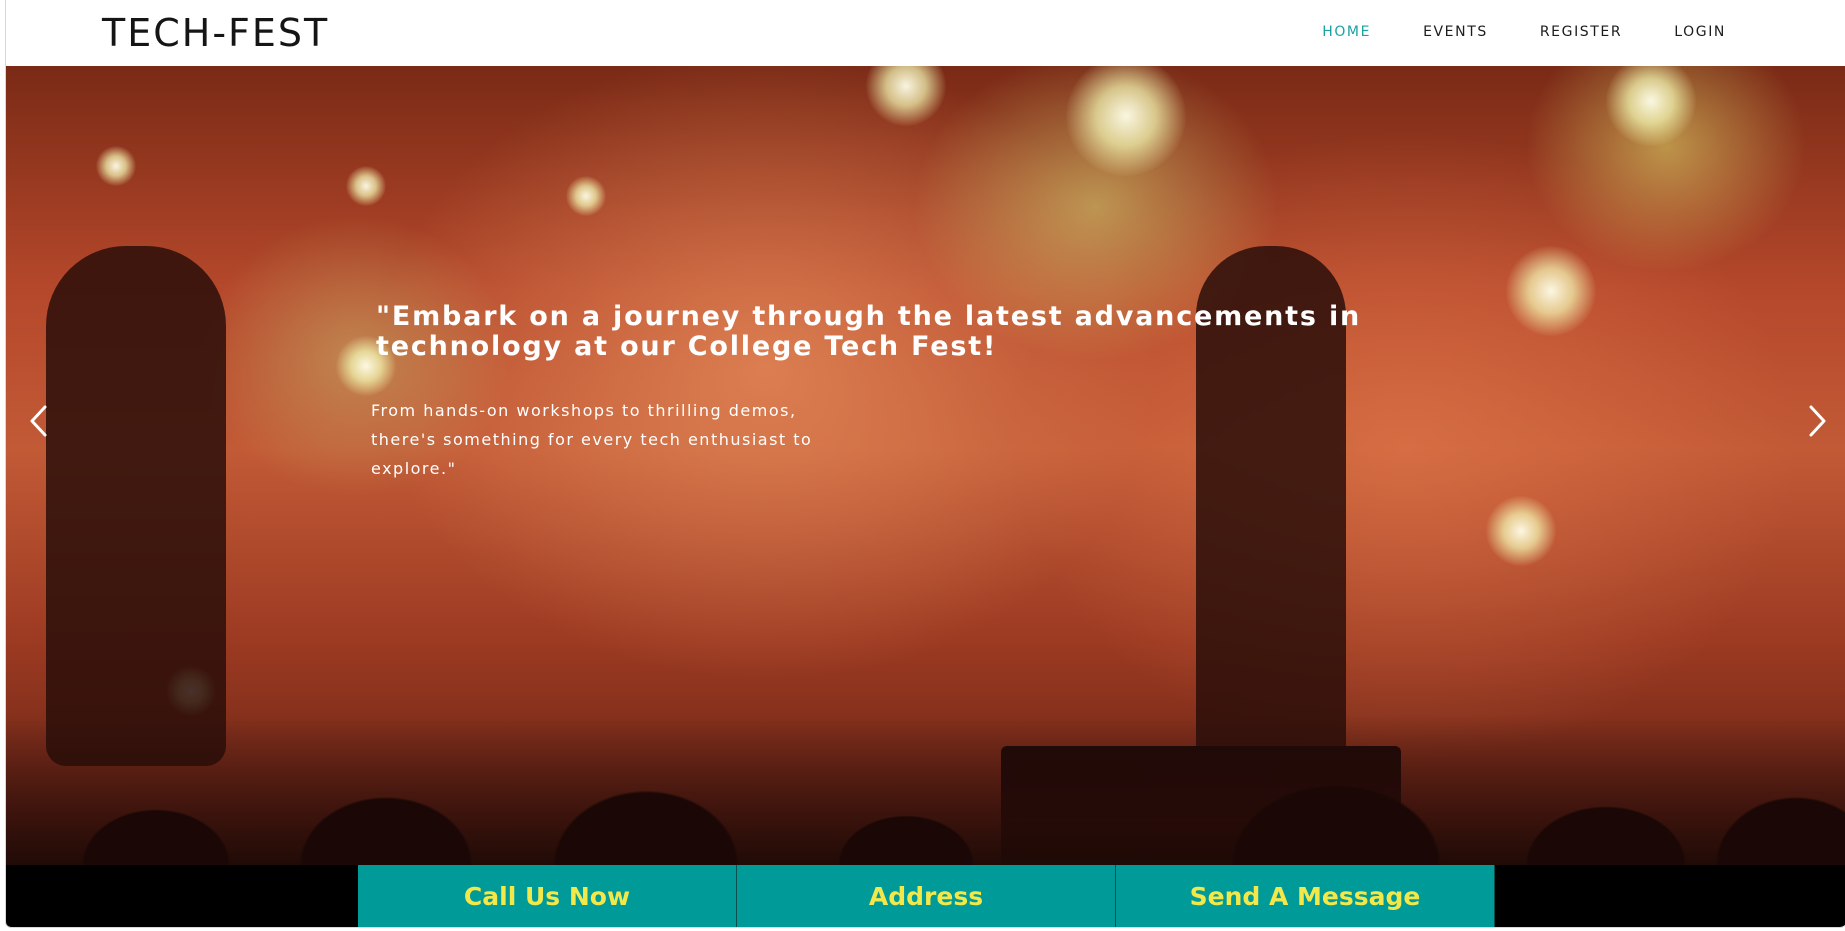 Image resolution: width=1845 pixels, height=931 pixels. I want to click on navbar: TECH-FEST HOME EVENTS REGISTER LOGIN, so click(925, 33).